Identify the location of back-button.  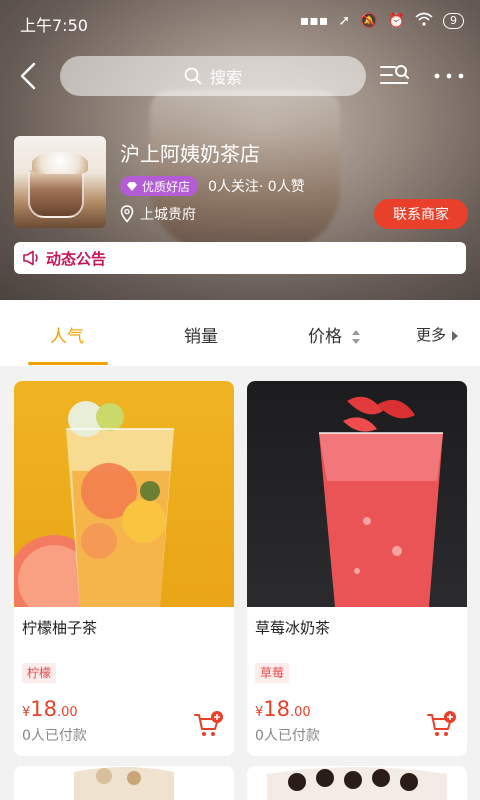
(30, 76).